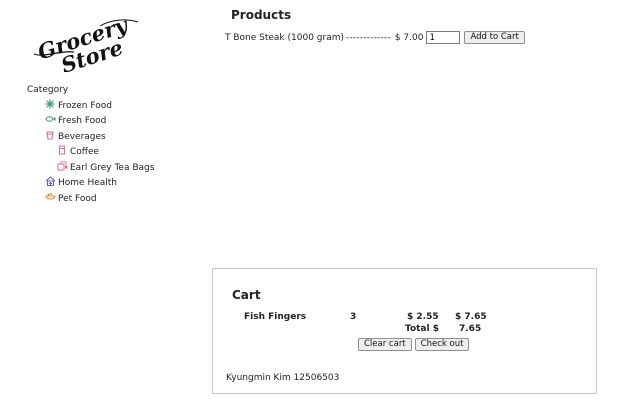  I want to click on category-item-earl-grey-tea-bags: Earl Grey Tea Bags, so click(105, 168).